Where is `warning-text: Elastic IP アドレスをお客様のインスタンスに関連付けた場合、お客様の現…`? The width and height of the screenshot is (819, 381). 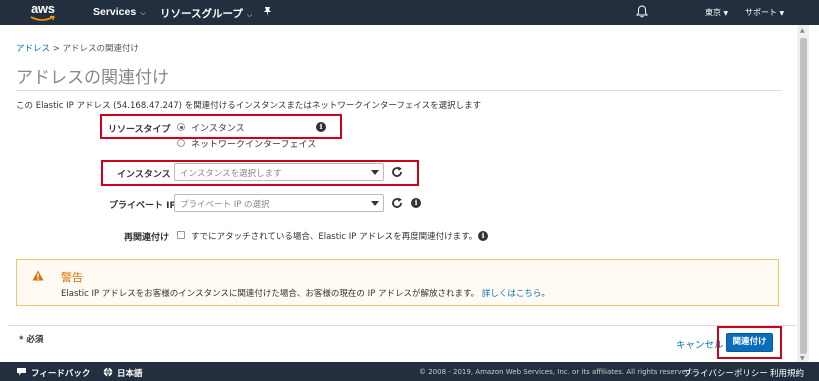
warning-text: Elastic IP アドレスをお客様のインスタンスに関連付けた場合、お客様の現… is located at coordinates (270, 294).